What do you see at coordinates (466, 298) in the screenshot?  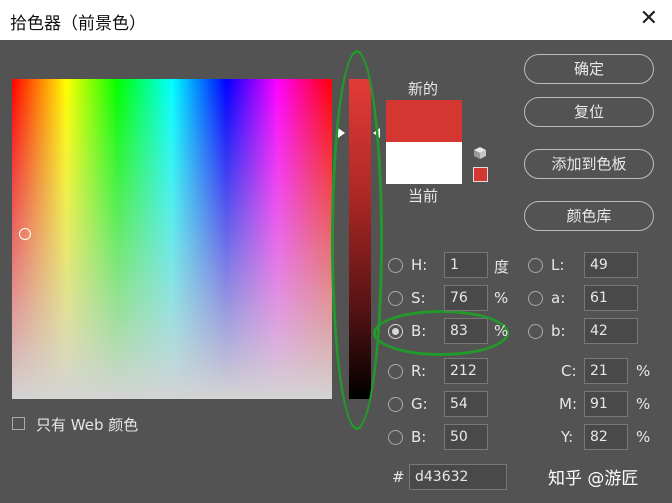 I see `s-field: 76` at bounding box center [466, 298].